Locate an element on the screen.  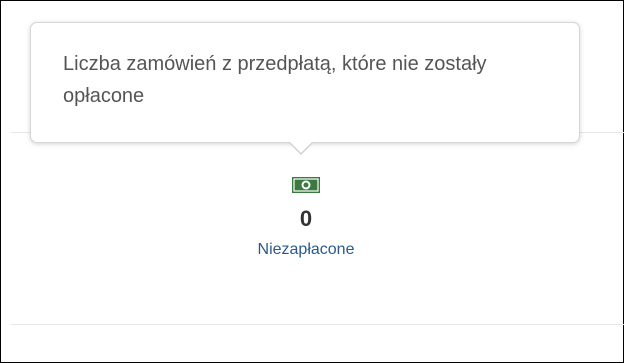
tooltip-arrow-fill is located at coordinates (301, 147).